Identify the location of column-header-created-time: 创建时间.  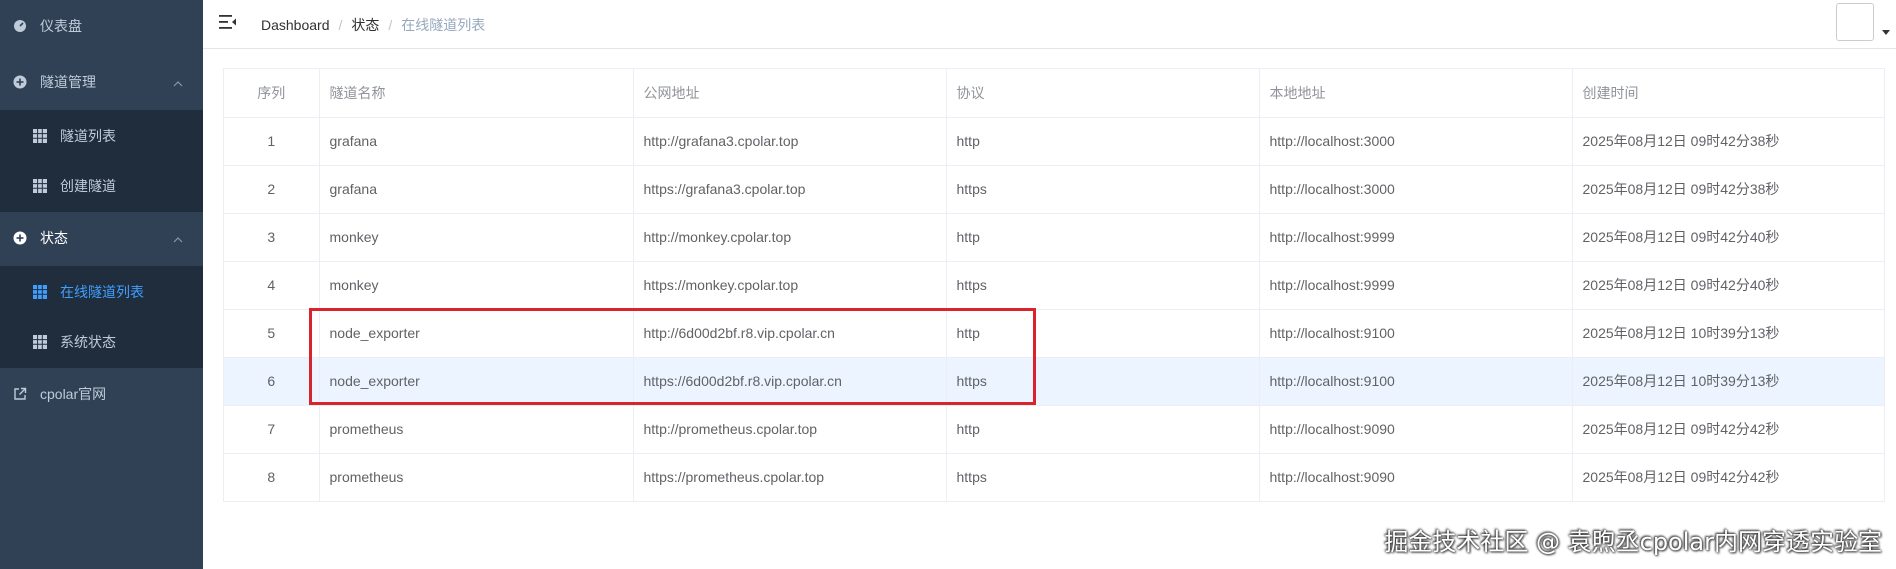
(1728, 93).